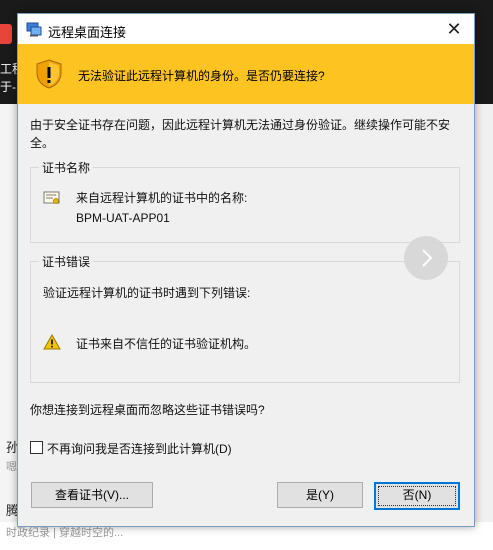  What do you see at coordinates (66, 167) in the screenshot?
I see `cert-name-group-label: 证书名称` at bounding box center [66, 167].